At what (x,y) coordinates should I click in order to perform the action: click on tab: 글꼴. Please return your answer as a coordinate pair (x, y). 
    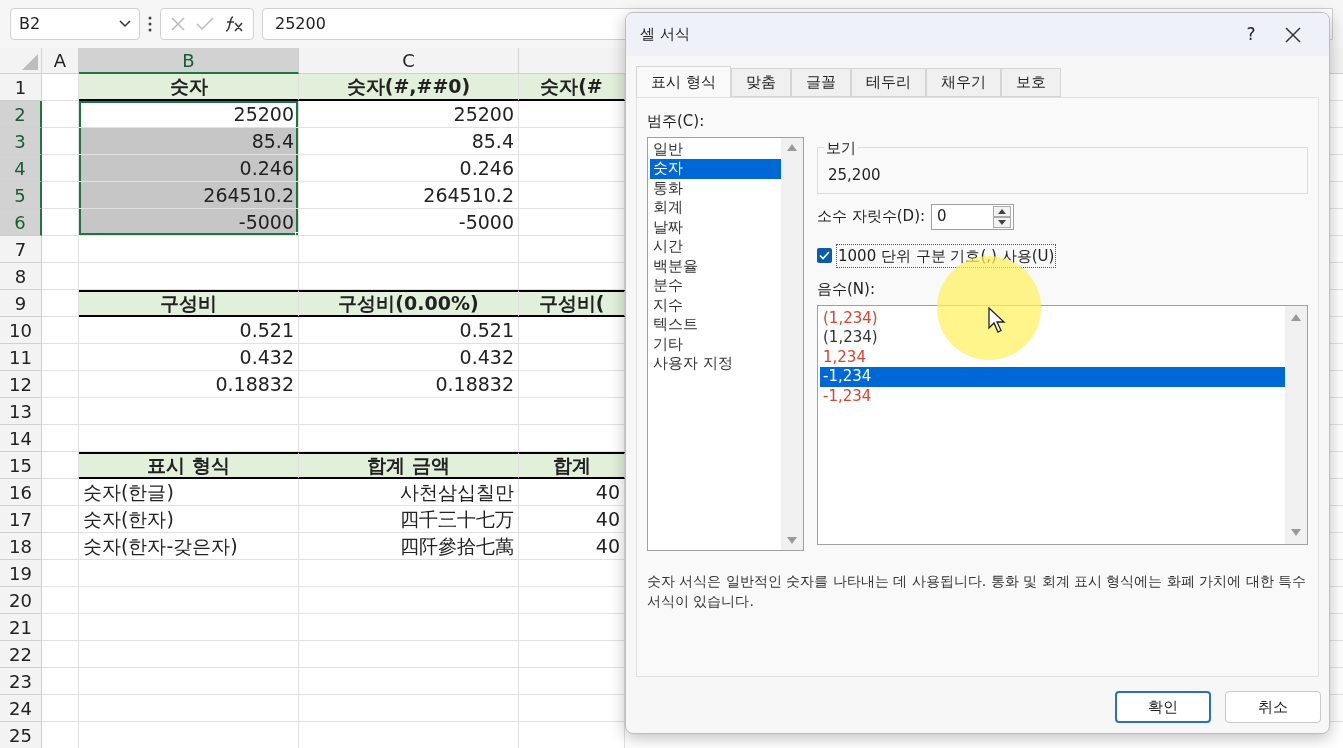
    Looking at the image, I should click on (820, 82).